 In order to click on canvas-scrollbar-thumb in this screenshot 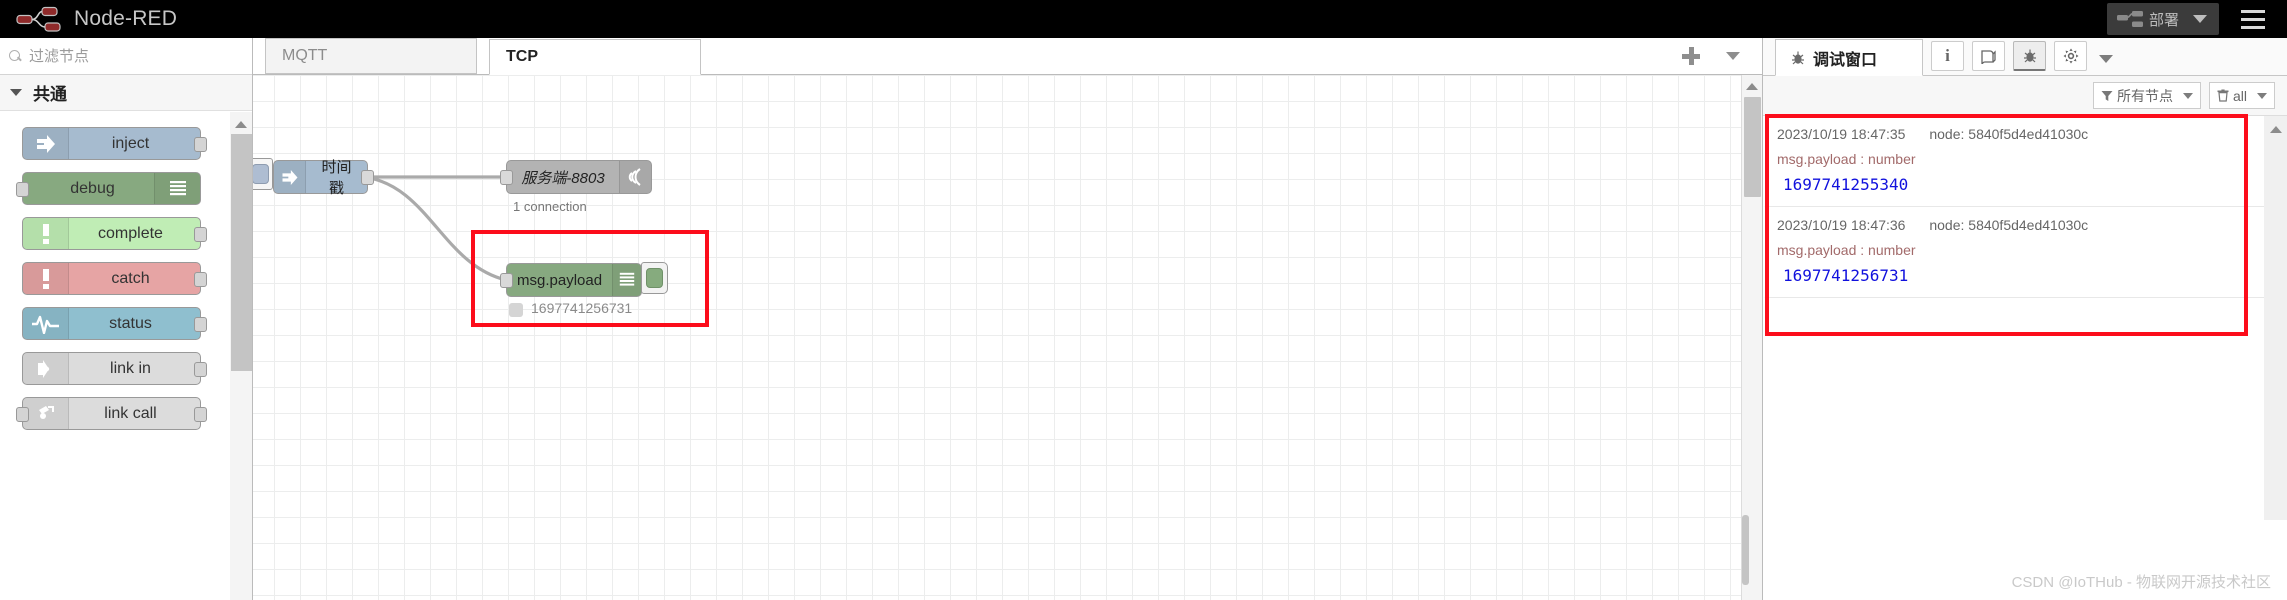, I will do `click(1752, 147)`.